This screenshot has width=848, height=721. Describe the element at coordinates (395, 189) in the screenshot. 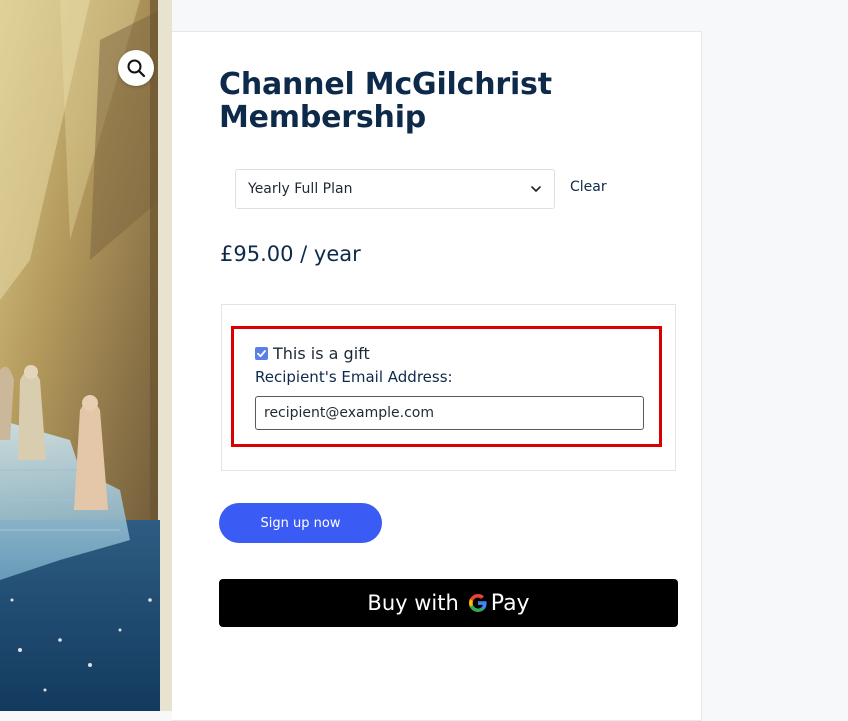

I see `plan-select: Yearly Full Plan` at that location.